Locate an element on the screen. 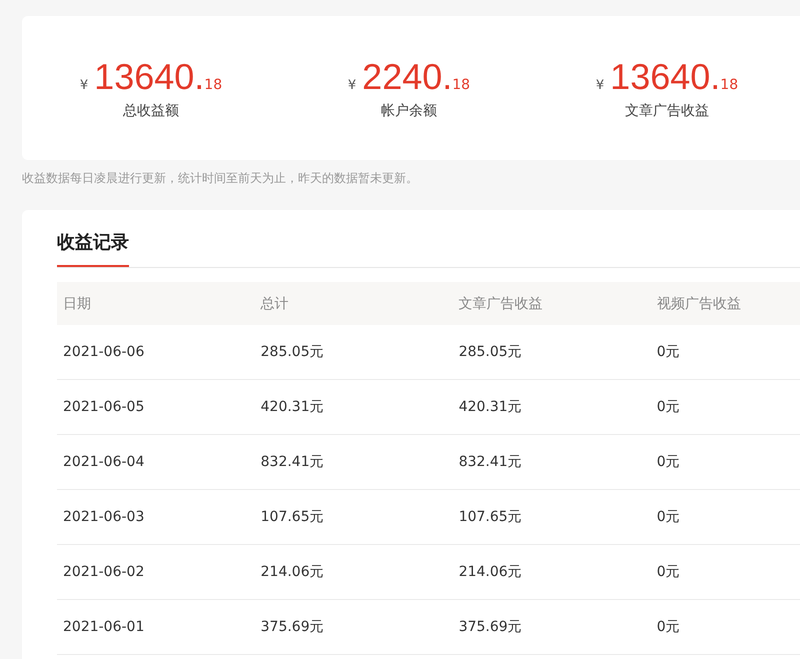 Image resolution: width=800 pixels, height=659 pixels. stat-label: 文章广告收益 is located at coordinates (667, 111).